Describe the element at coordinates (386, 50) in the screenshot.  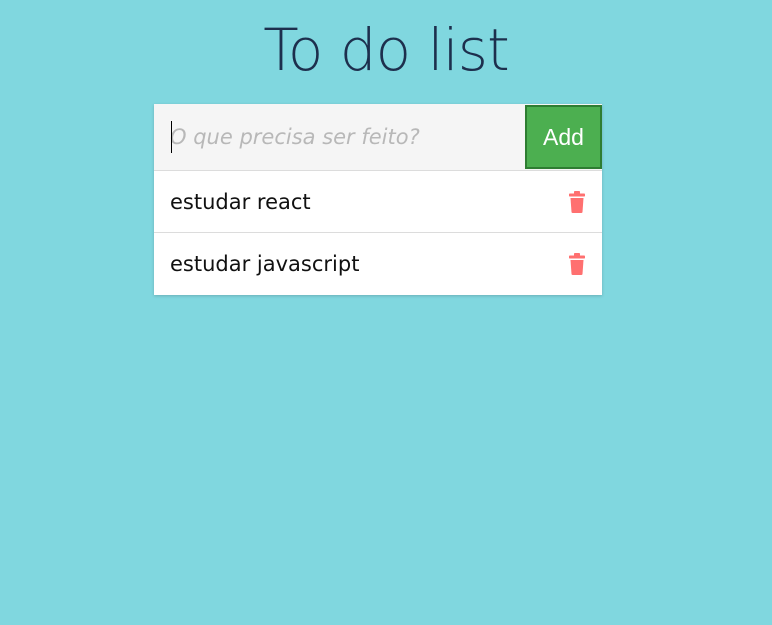
I see `page-title: To do list` at that location.